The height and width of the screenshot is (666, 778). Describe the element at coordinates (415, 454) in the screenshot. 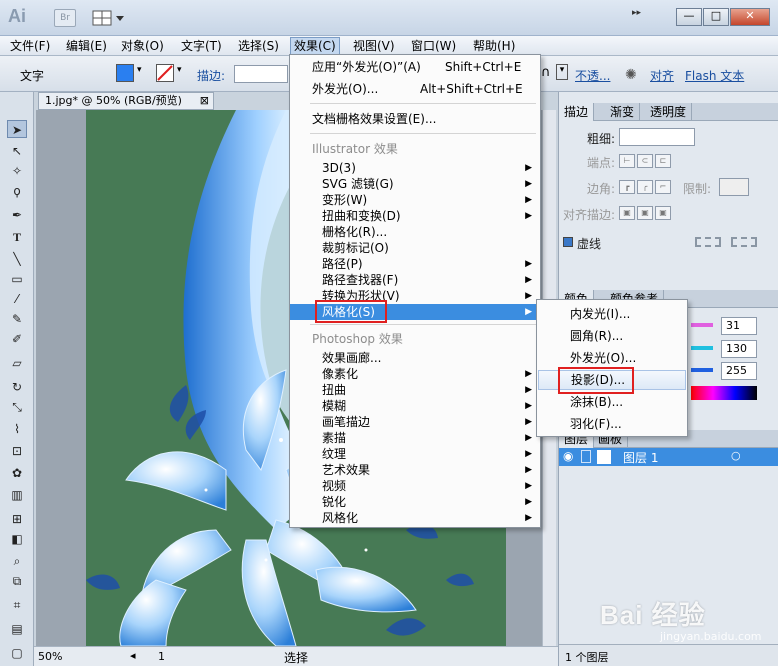

I see `menu-item-texture: 纹理 ▶` at that location.